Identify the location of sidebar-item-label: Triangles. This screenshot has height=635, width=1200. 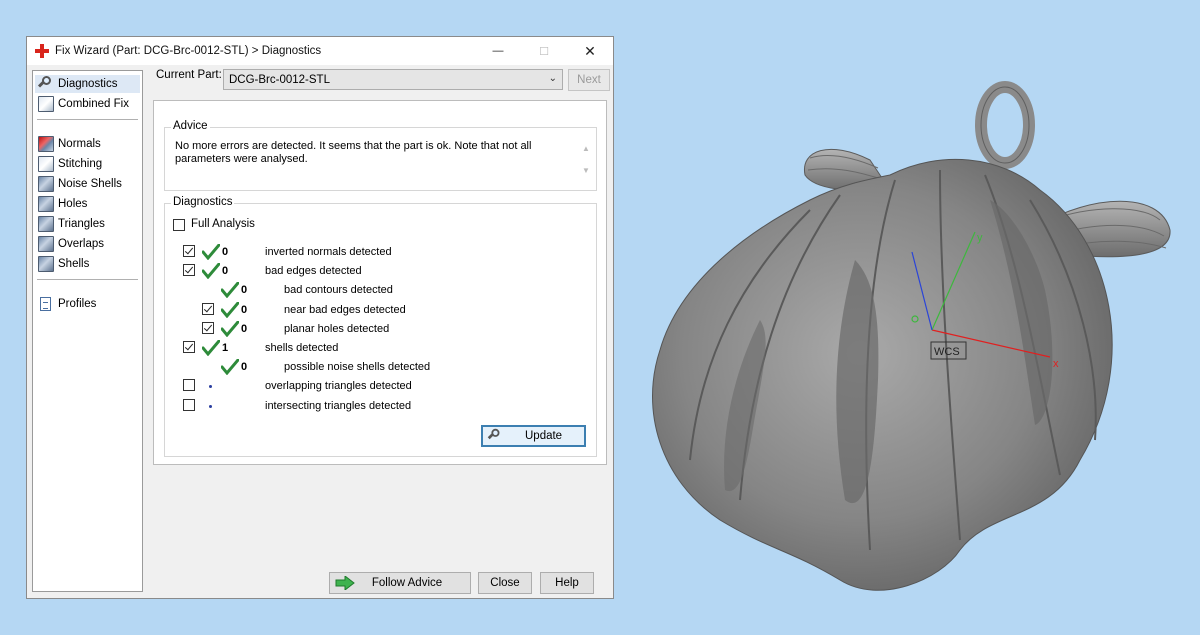
(81, 224).